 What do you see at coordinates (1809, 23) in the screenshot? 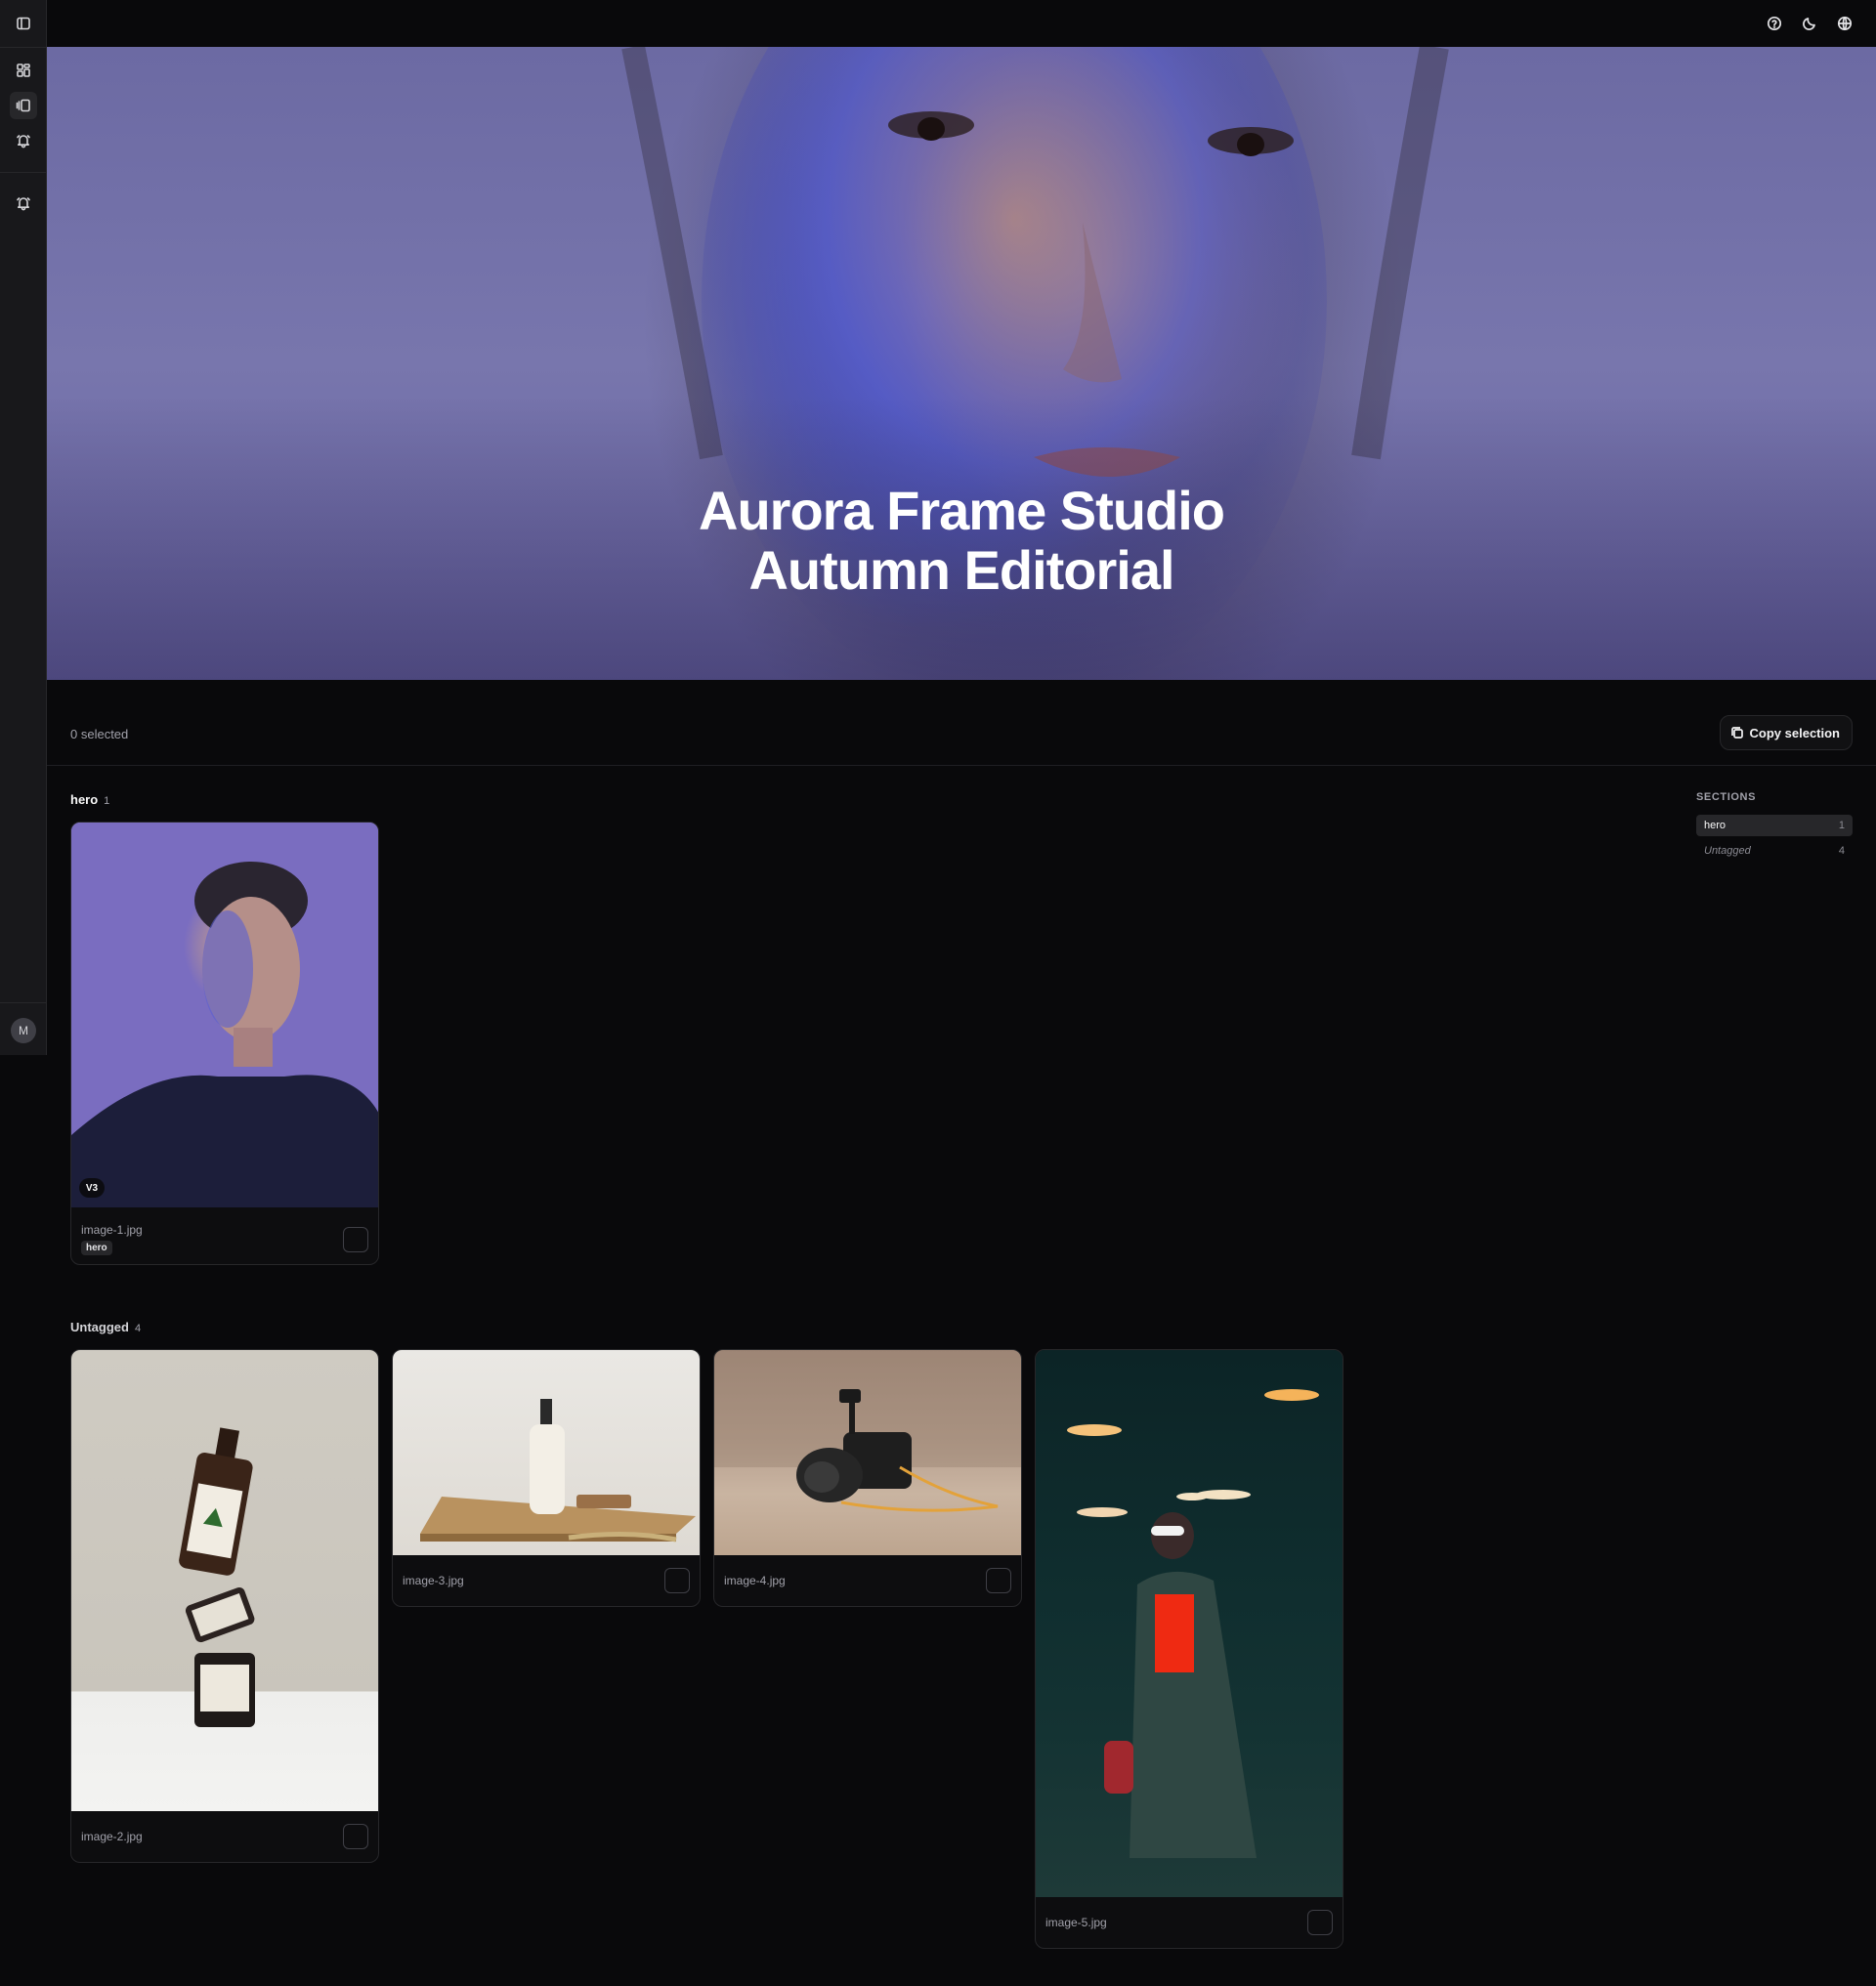
I see `moon-icon` at bounding box center [1809, 23].